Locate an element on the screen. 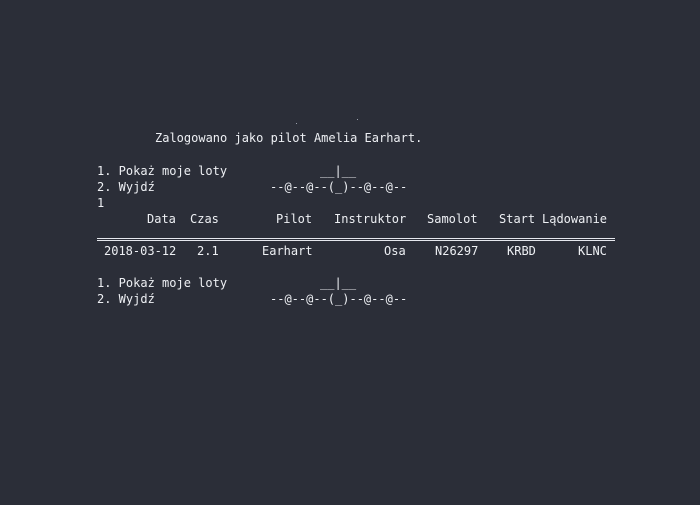  user-input: 1 is located at coordinates (101, 203).